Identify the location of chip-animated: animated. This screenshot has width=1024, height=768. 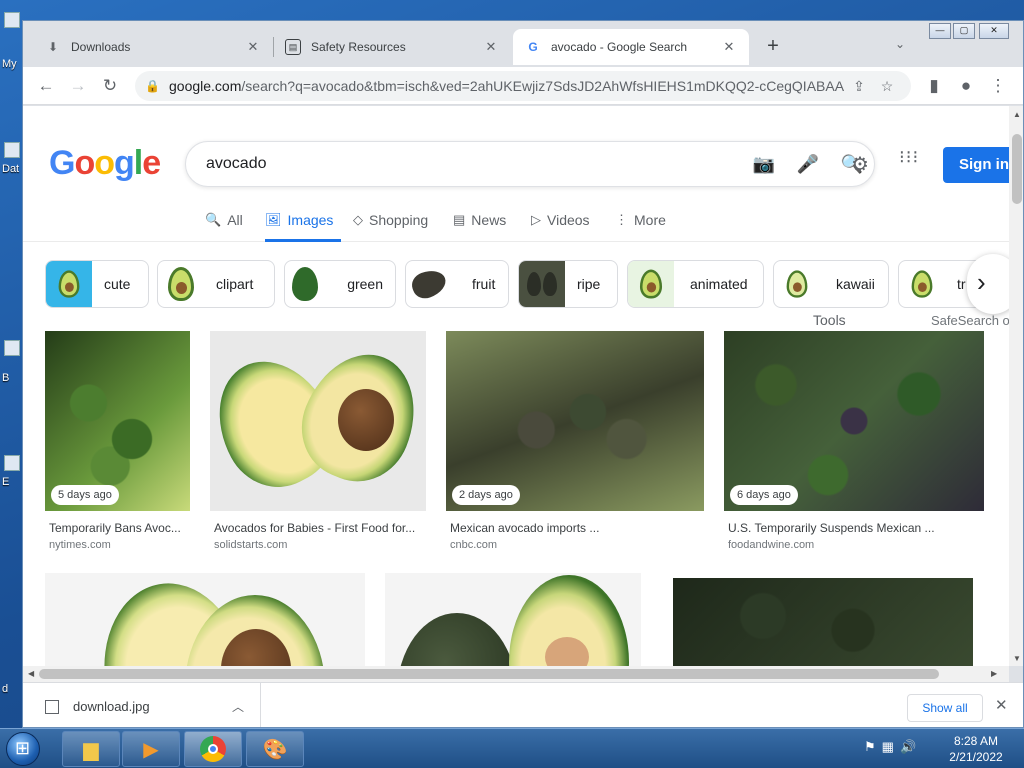
(695, 284).